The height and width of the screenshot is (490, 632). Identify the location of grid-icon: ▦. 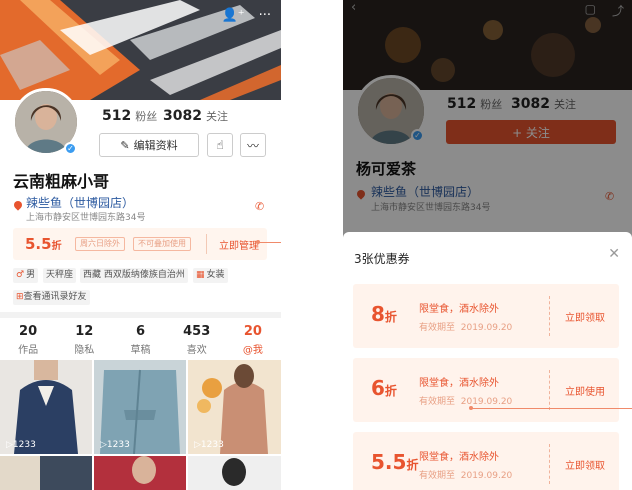
(200, 275).